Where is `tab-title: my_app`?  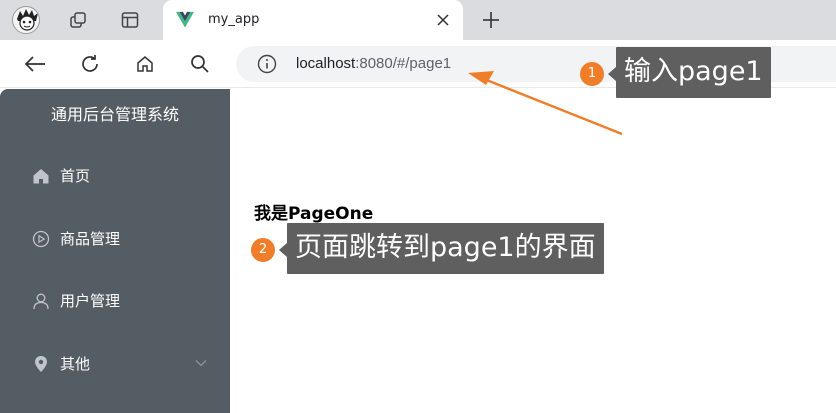 tab-title: my_app is located at coordinates (234, 19).